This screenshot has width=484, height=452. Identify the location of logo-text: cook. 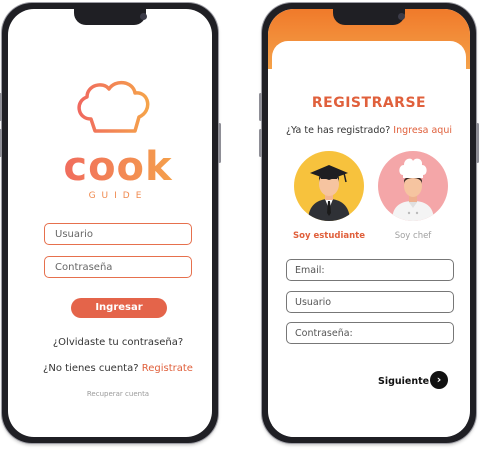
(118, 167).